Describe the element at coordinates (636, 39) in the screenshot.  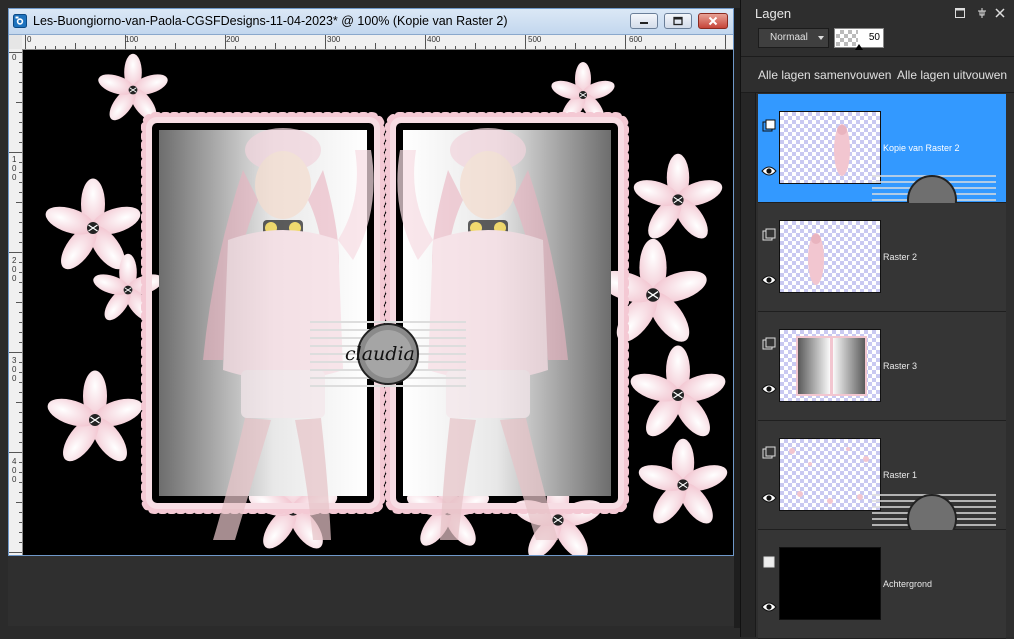
I see `ruler-label: 600` at that location.